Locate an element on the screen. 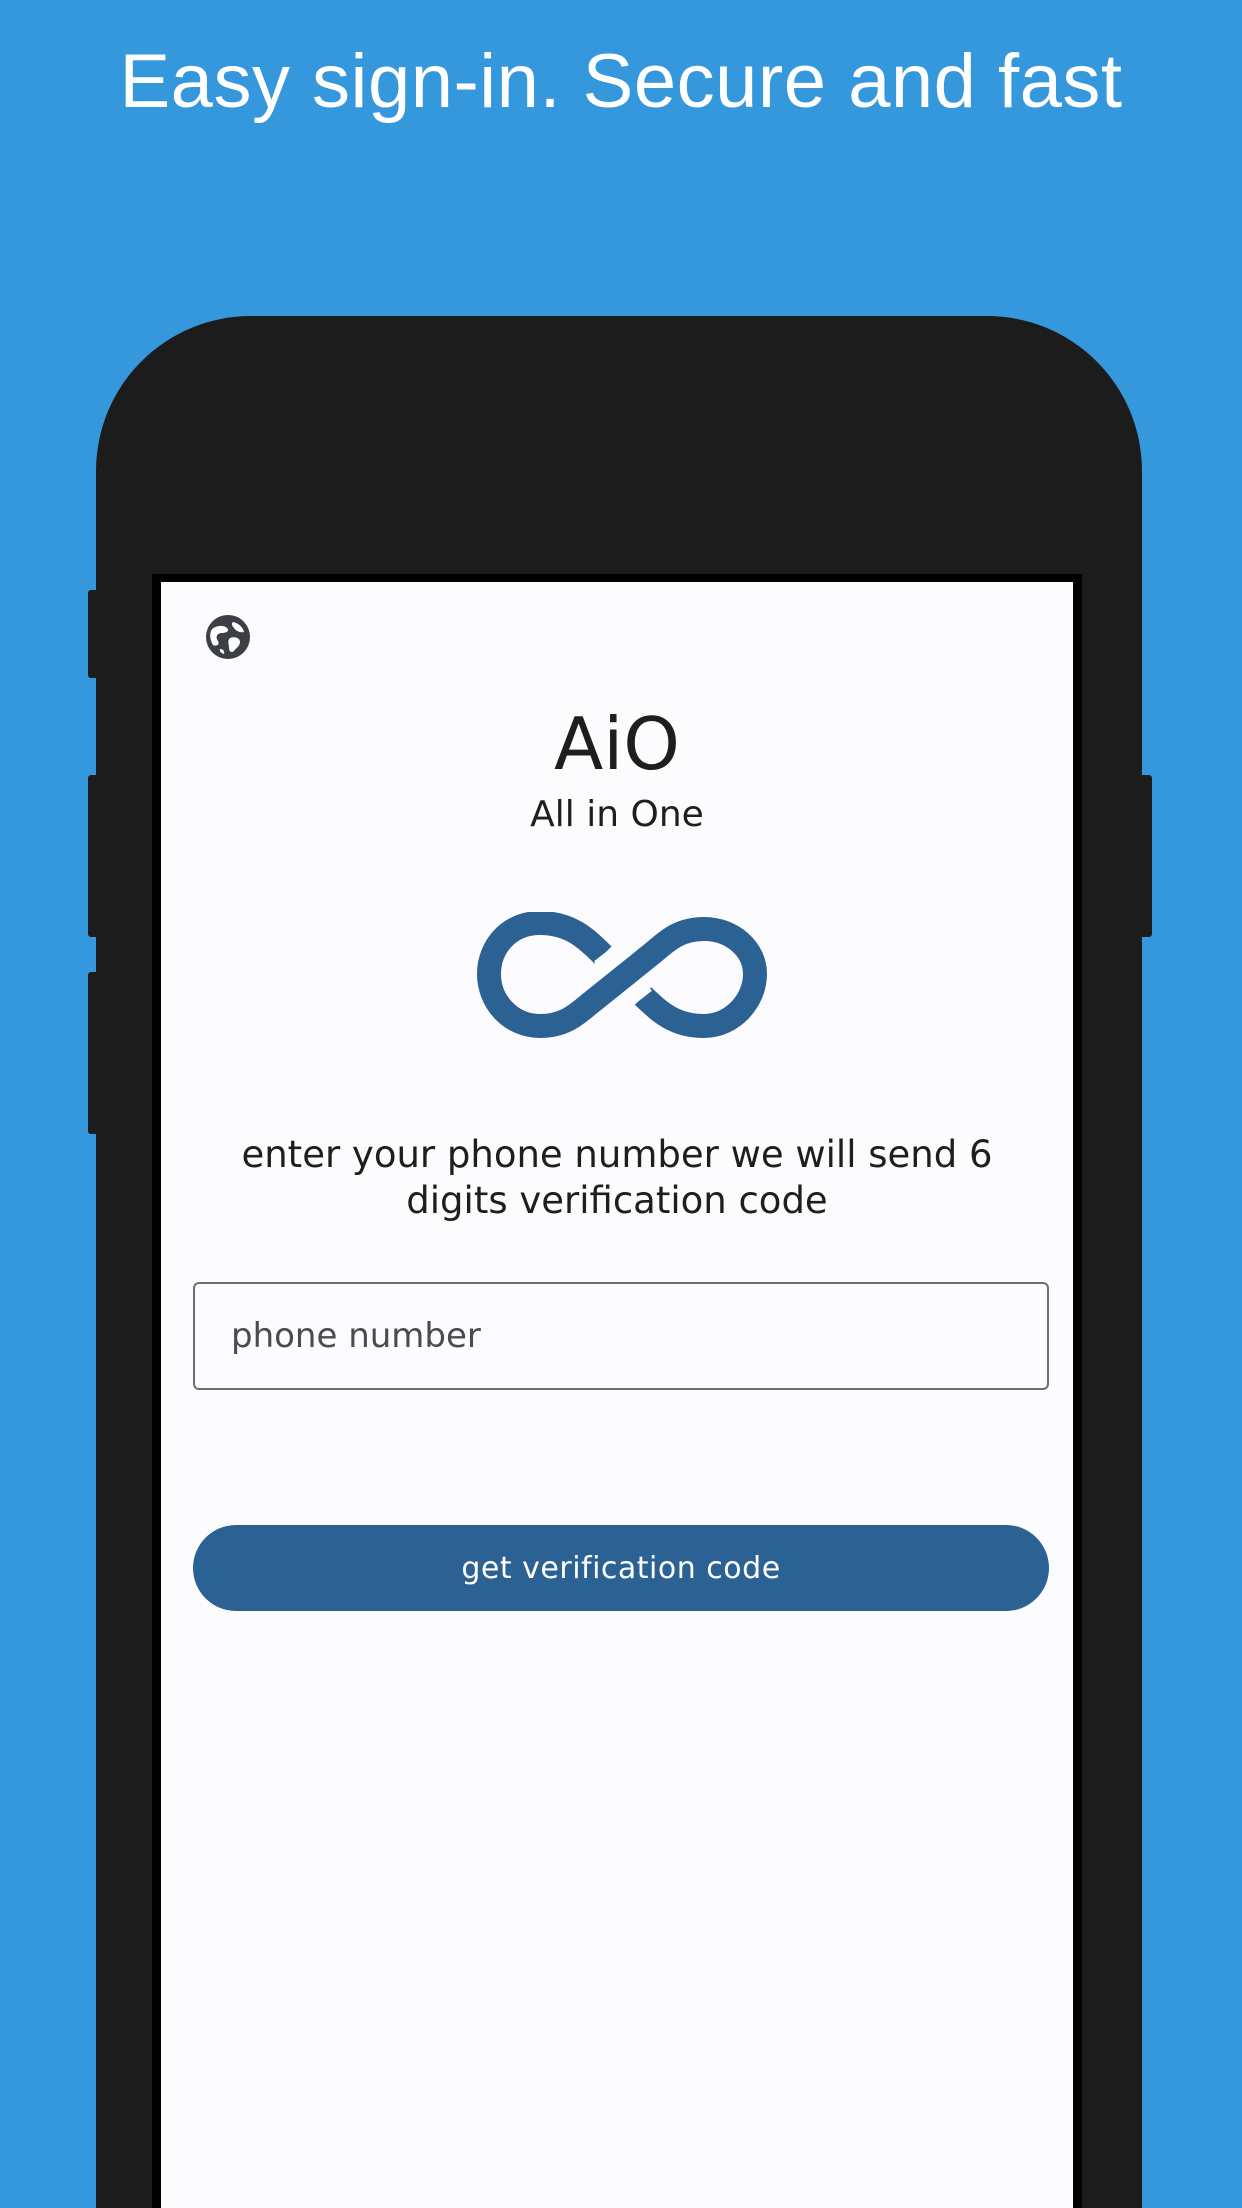 Image resolution: width=1242 pixels, height=2208 pixels. phone-number-field is located at coordinates (621, 1336).